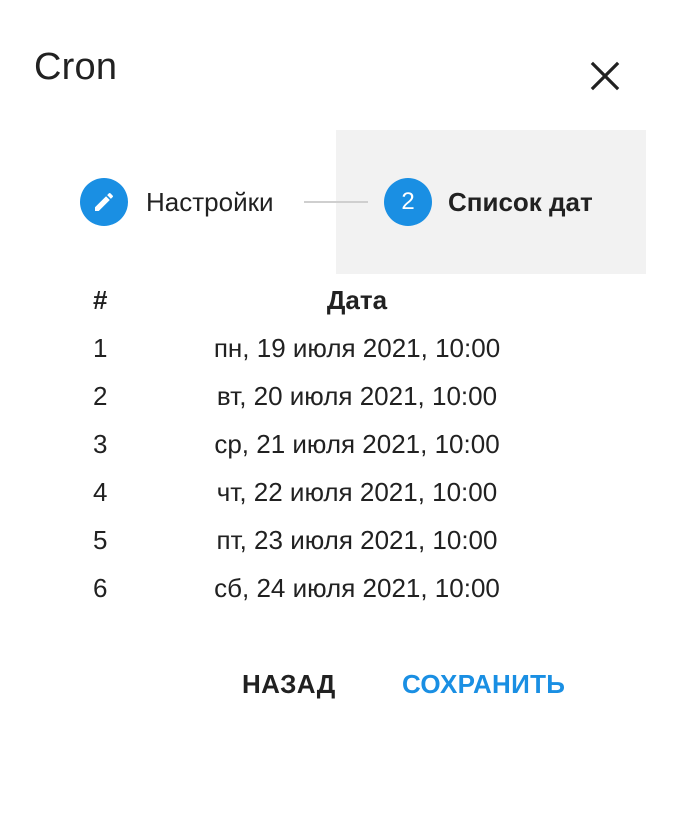  Describe the element at coordinates (100, 444) in the screenshot. I see `row-number: 3` at that location.